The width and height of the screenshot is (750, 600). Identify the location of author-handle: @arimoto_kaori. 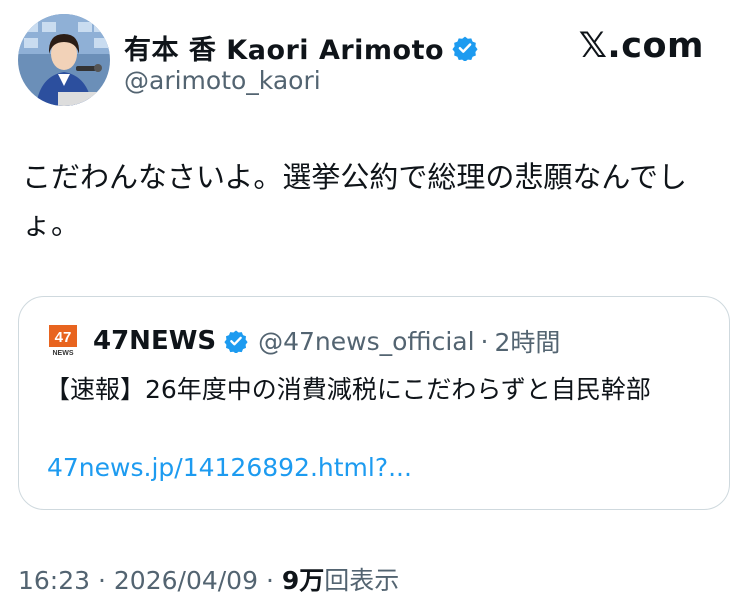
(222, 80).